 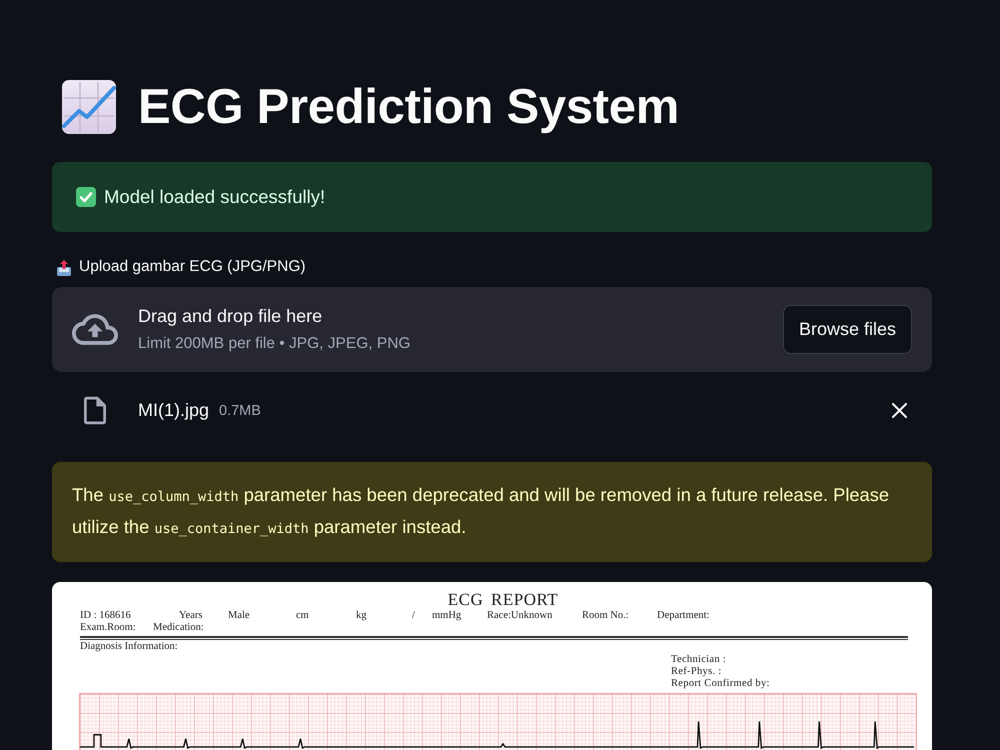 What do you see at coordinates (492, 329) in the screenshot?
I see `file-dropzone: Drag and drop file here Limit 200MB per file • JPG, JPEG, PNG Browse files` at bounding box center [492, 329].